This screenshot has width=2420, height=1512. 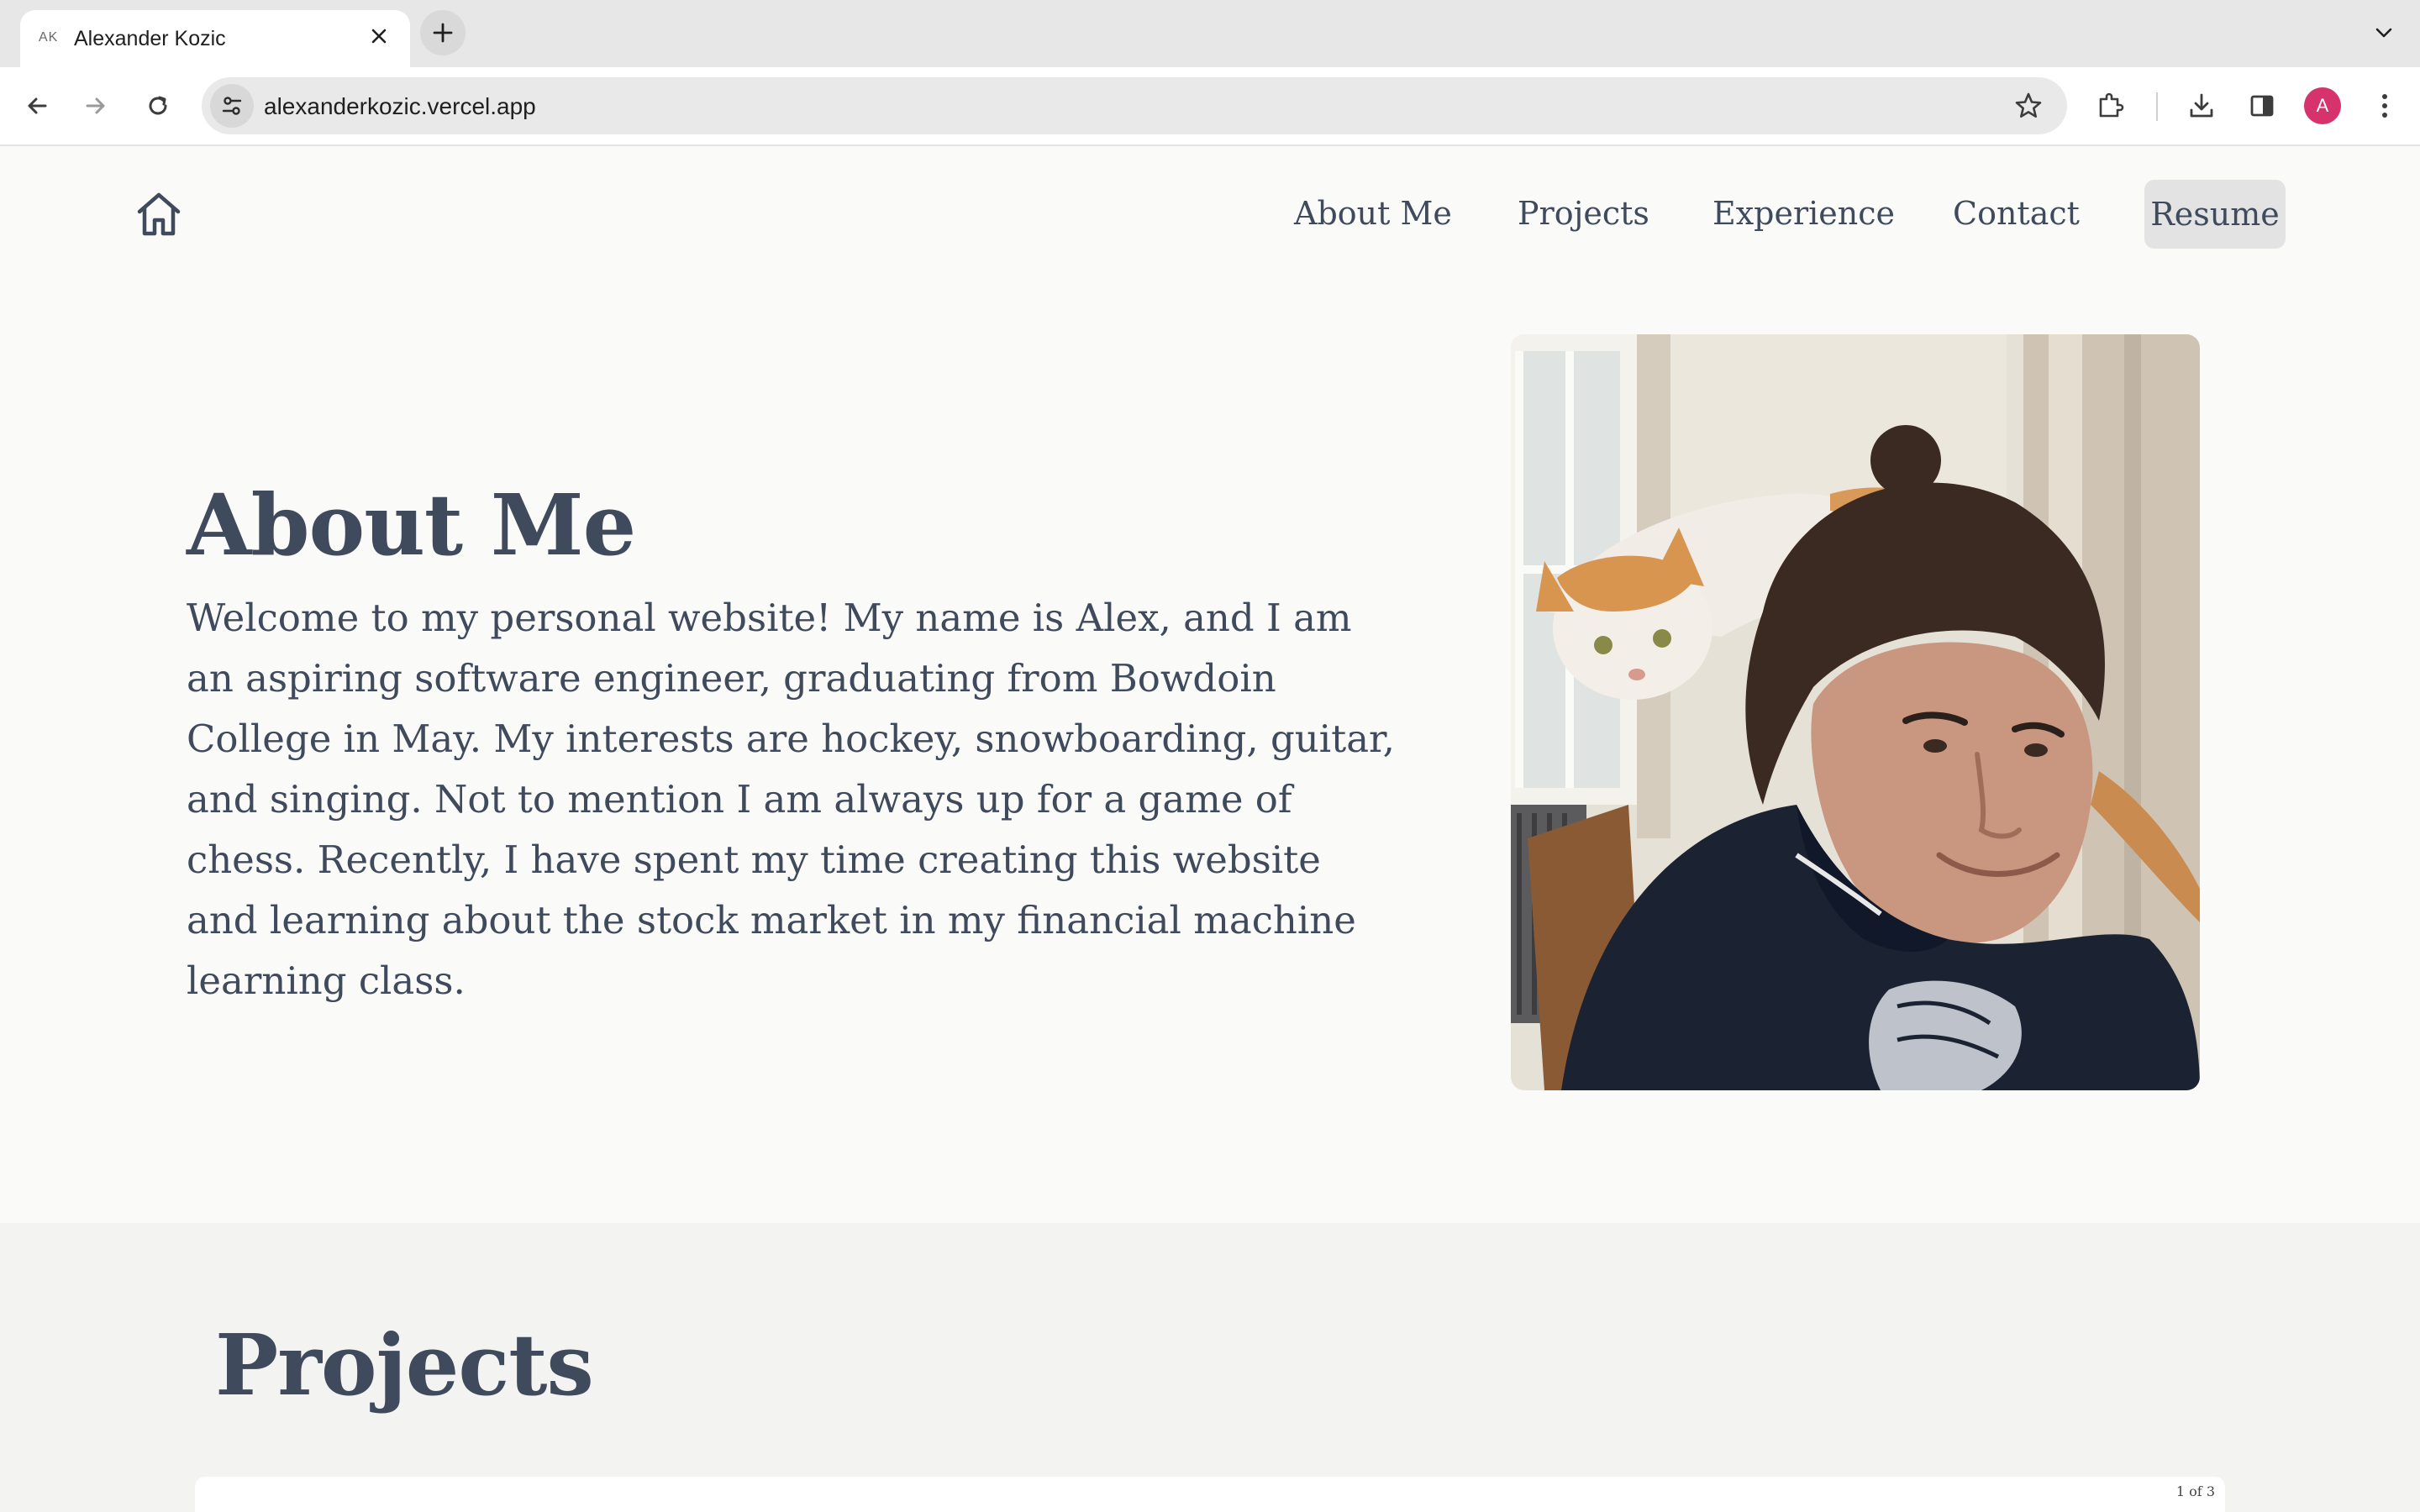 What do you see at coordinates (2111, 106) in the screenshot?
I see `extensions-icon` at bounding box center [2111, 106].